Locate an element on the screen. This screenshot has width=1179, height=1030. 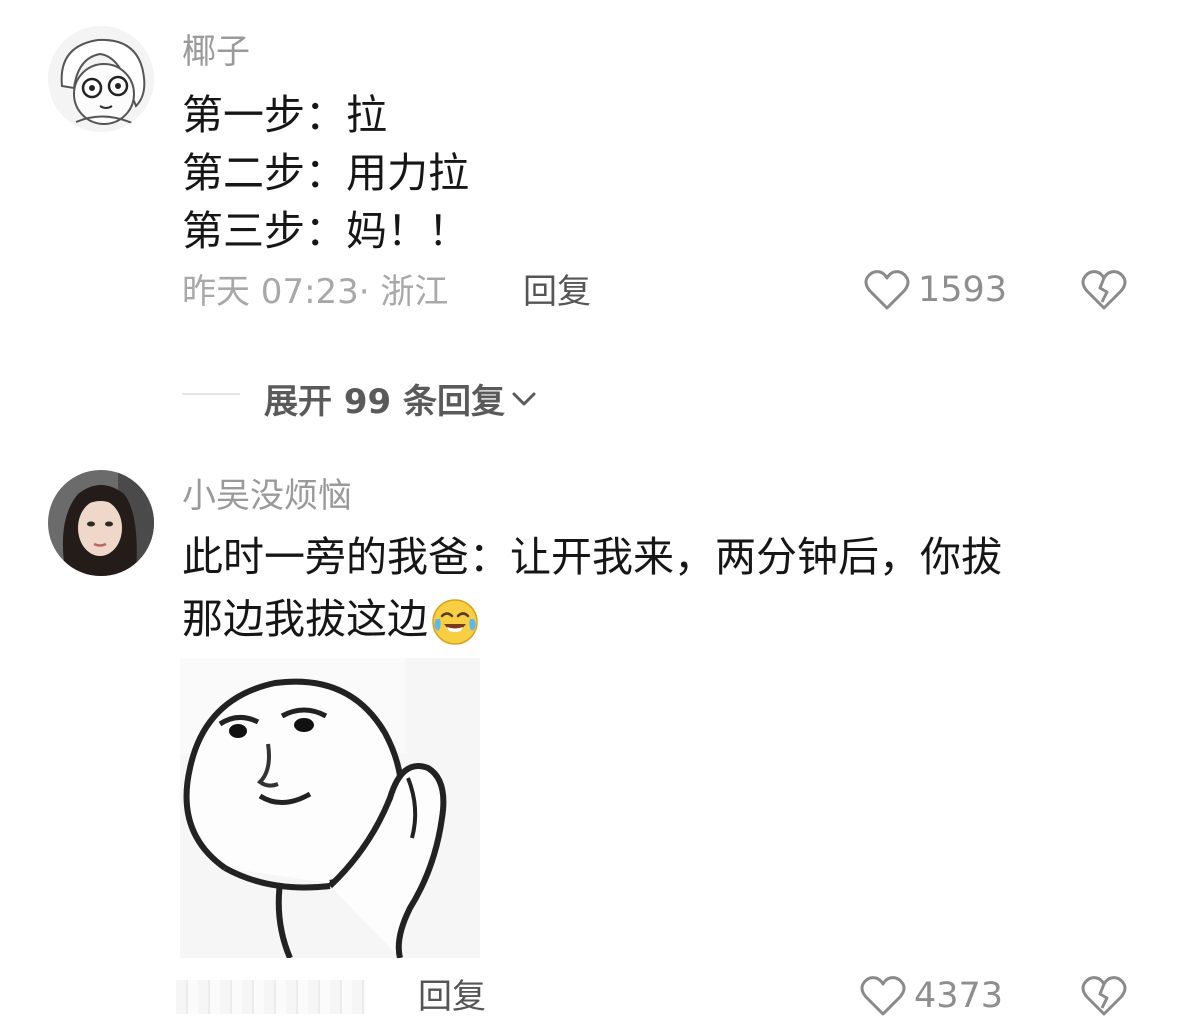
expand-replies-label: 展开 99 条回复 is located at coordinates (384, 402).